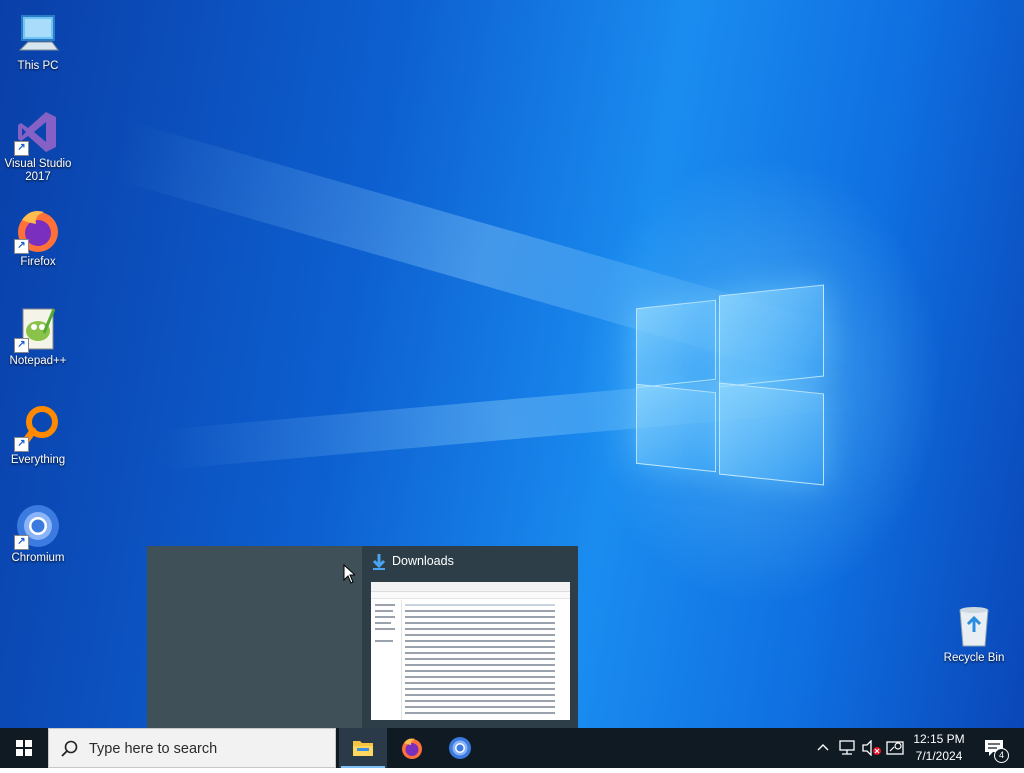 This screenshot has height=773, width=1024. I want to click on windows-start-icon, so click(24, 748).